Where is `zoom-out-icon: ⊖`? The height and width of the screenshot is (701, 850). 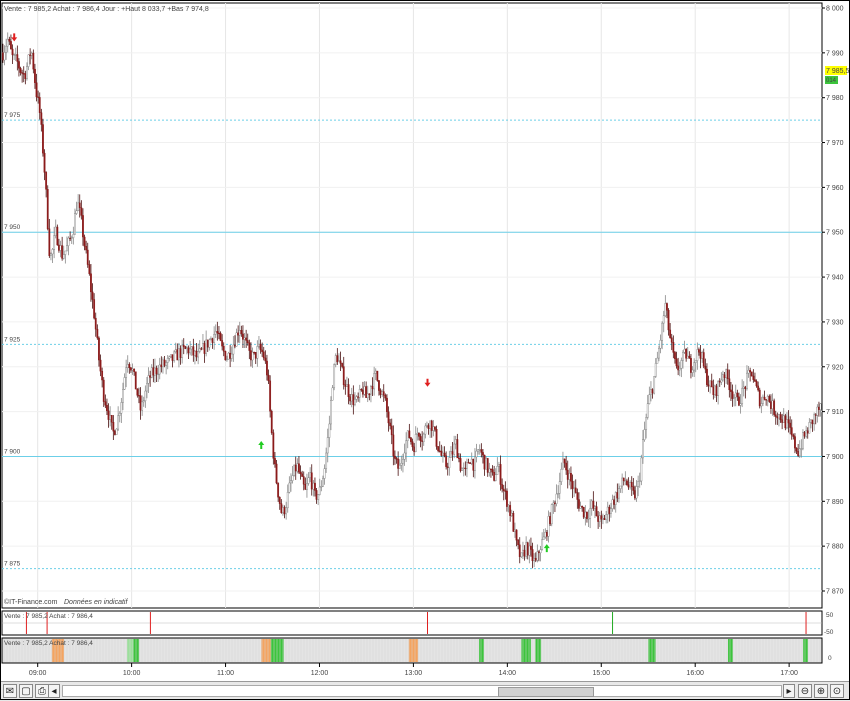
zoom-out-icon: ⊖ is located at coordinates (805, 691).